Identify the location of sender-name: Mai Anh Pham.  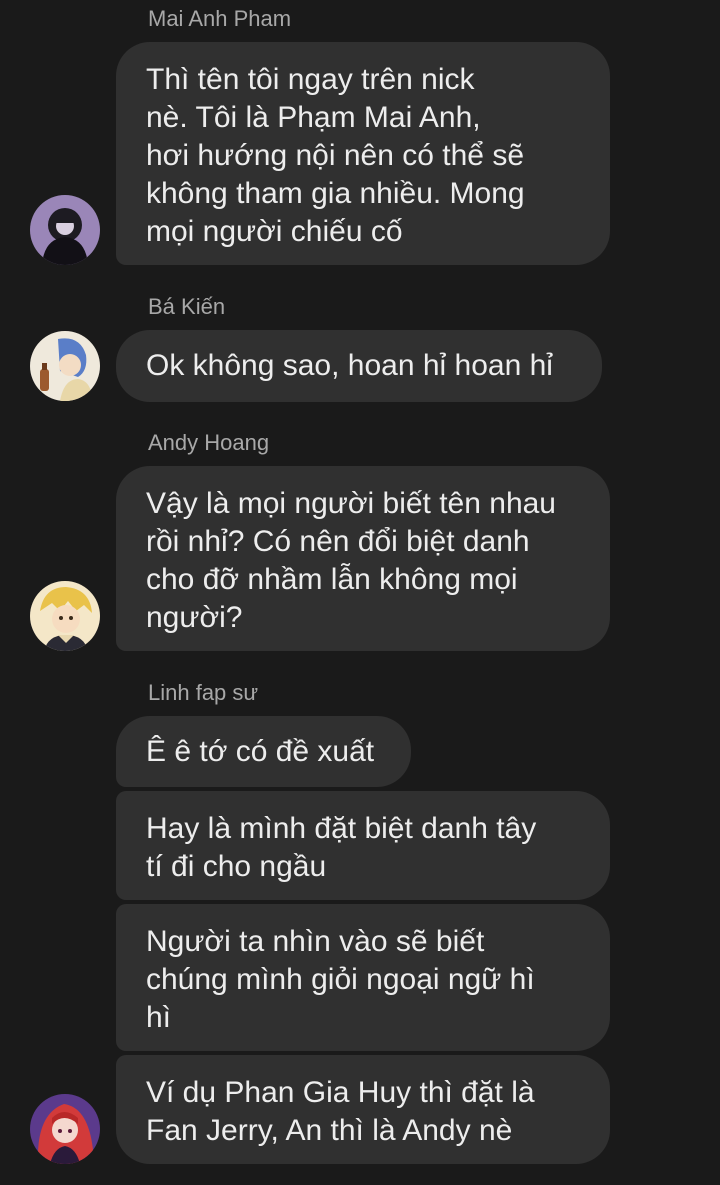
(219, 19).